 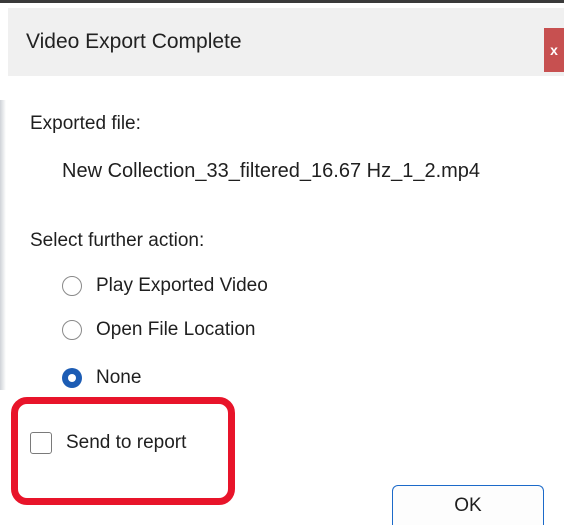 What do you see at coordinates (468, 505) in the screenshot?
I see `ok-button: OK` at bounding box center [468, 505].